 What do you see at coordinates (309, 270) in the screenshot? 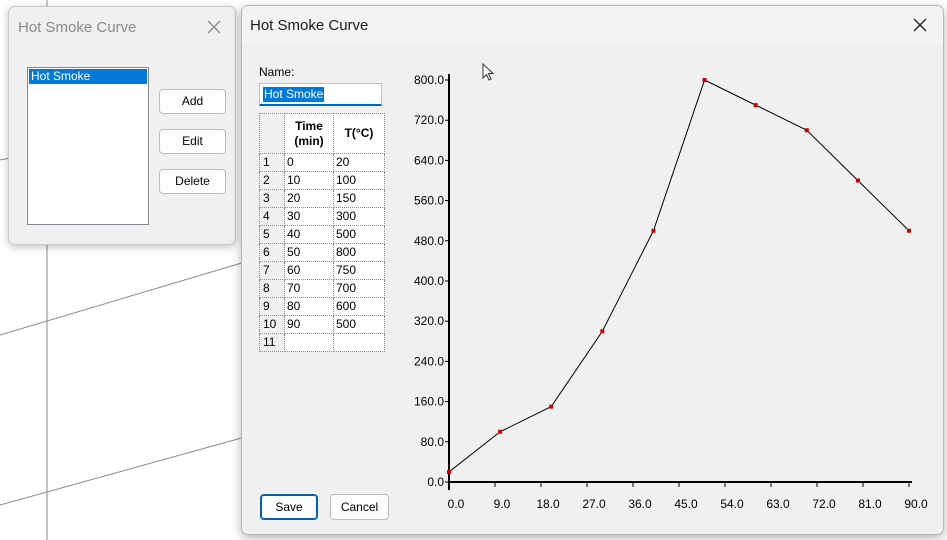
I see `time-cell: 60` at bounding box center [309, 270].